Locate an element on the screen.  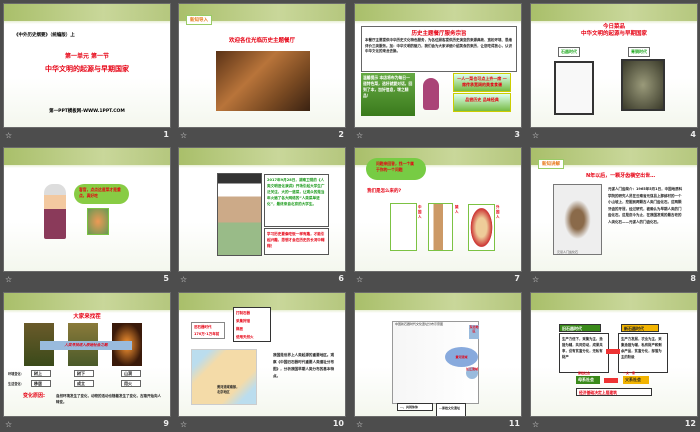
slide-number: 2 is located at coordinates (341, 134).